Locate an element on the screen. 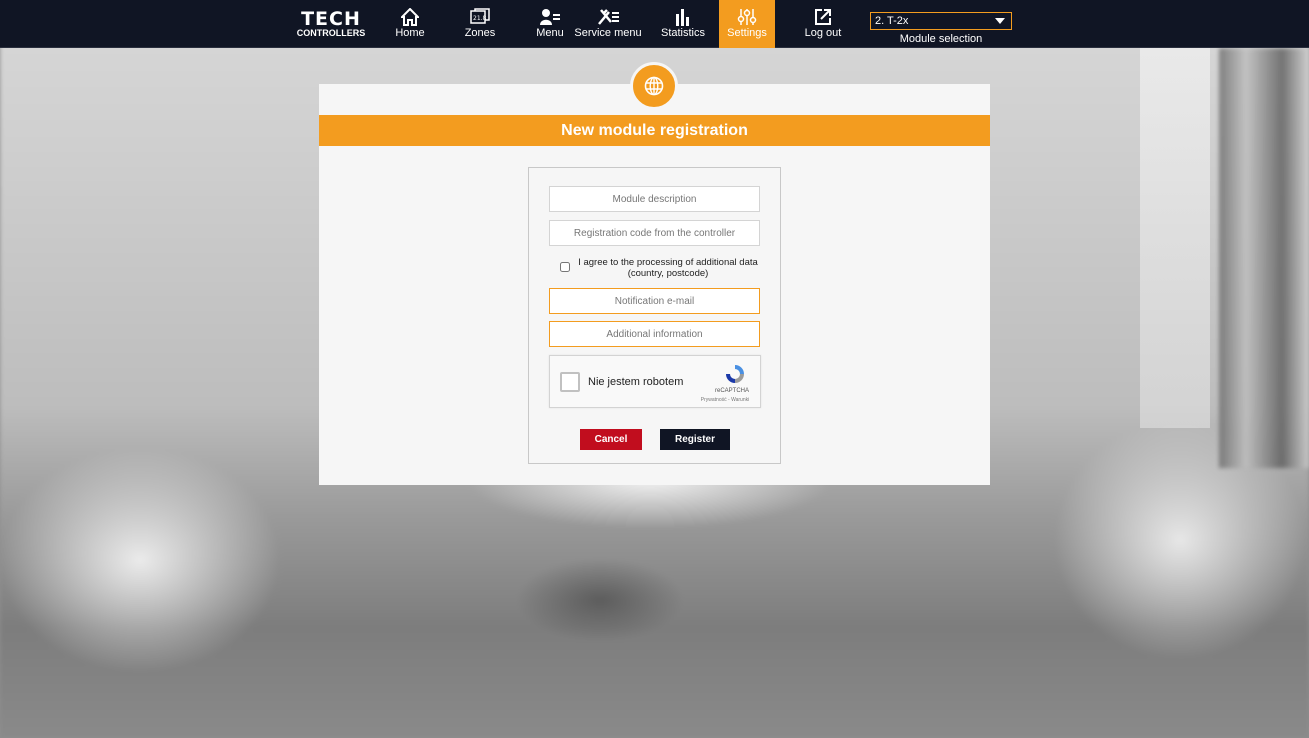 The height and width of the screenshot is (738, 1309). tech-logo: TECH CONTROLLERS is located at coordinates (331, 25).